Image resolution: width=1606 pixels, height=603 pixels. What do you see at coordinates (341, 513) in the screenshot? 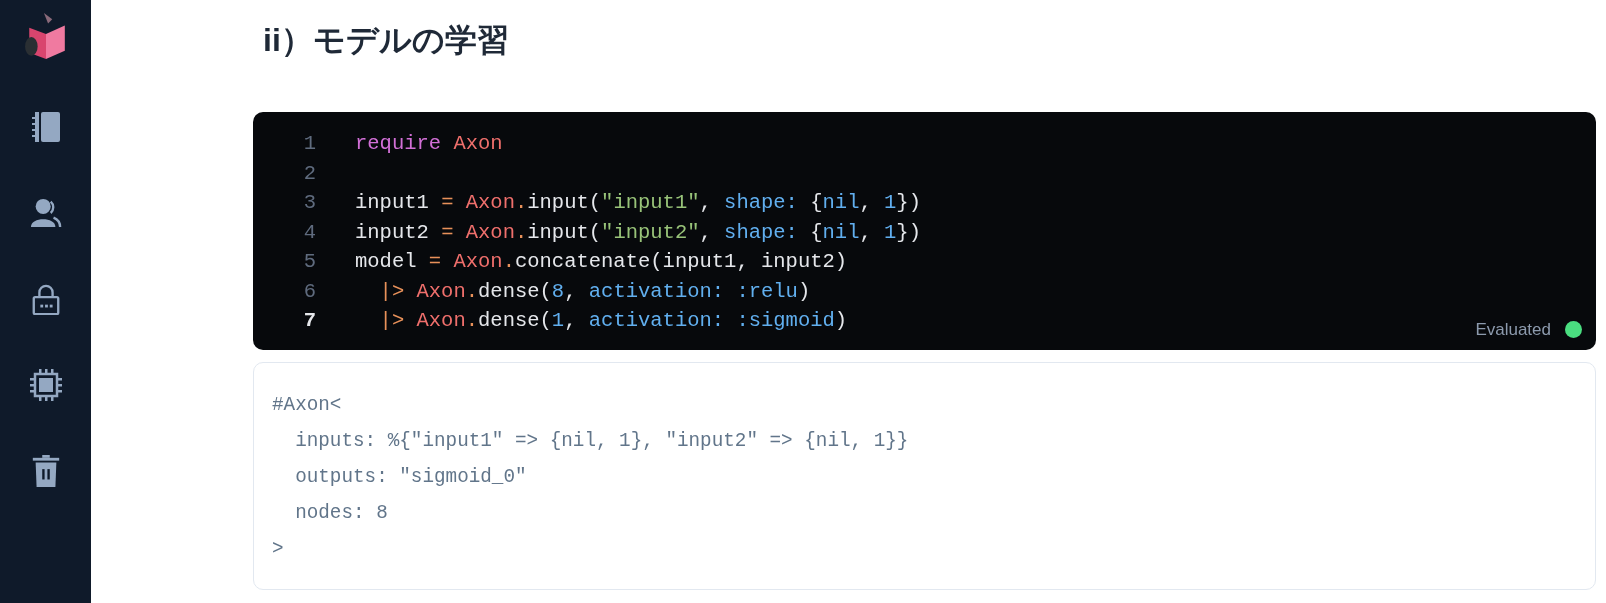
I see `output-line: nodes: 8` at bounding box center [341, 513].